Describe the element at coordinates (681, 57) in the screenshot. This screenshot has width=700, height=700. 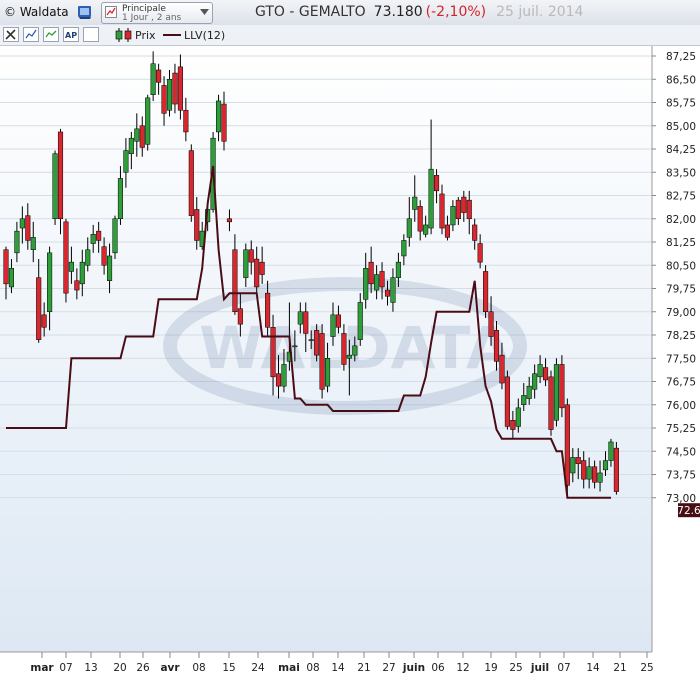
I see `y-tick-label: 87,25` at that location.